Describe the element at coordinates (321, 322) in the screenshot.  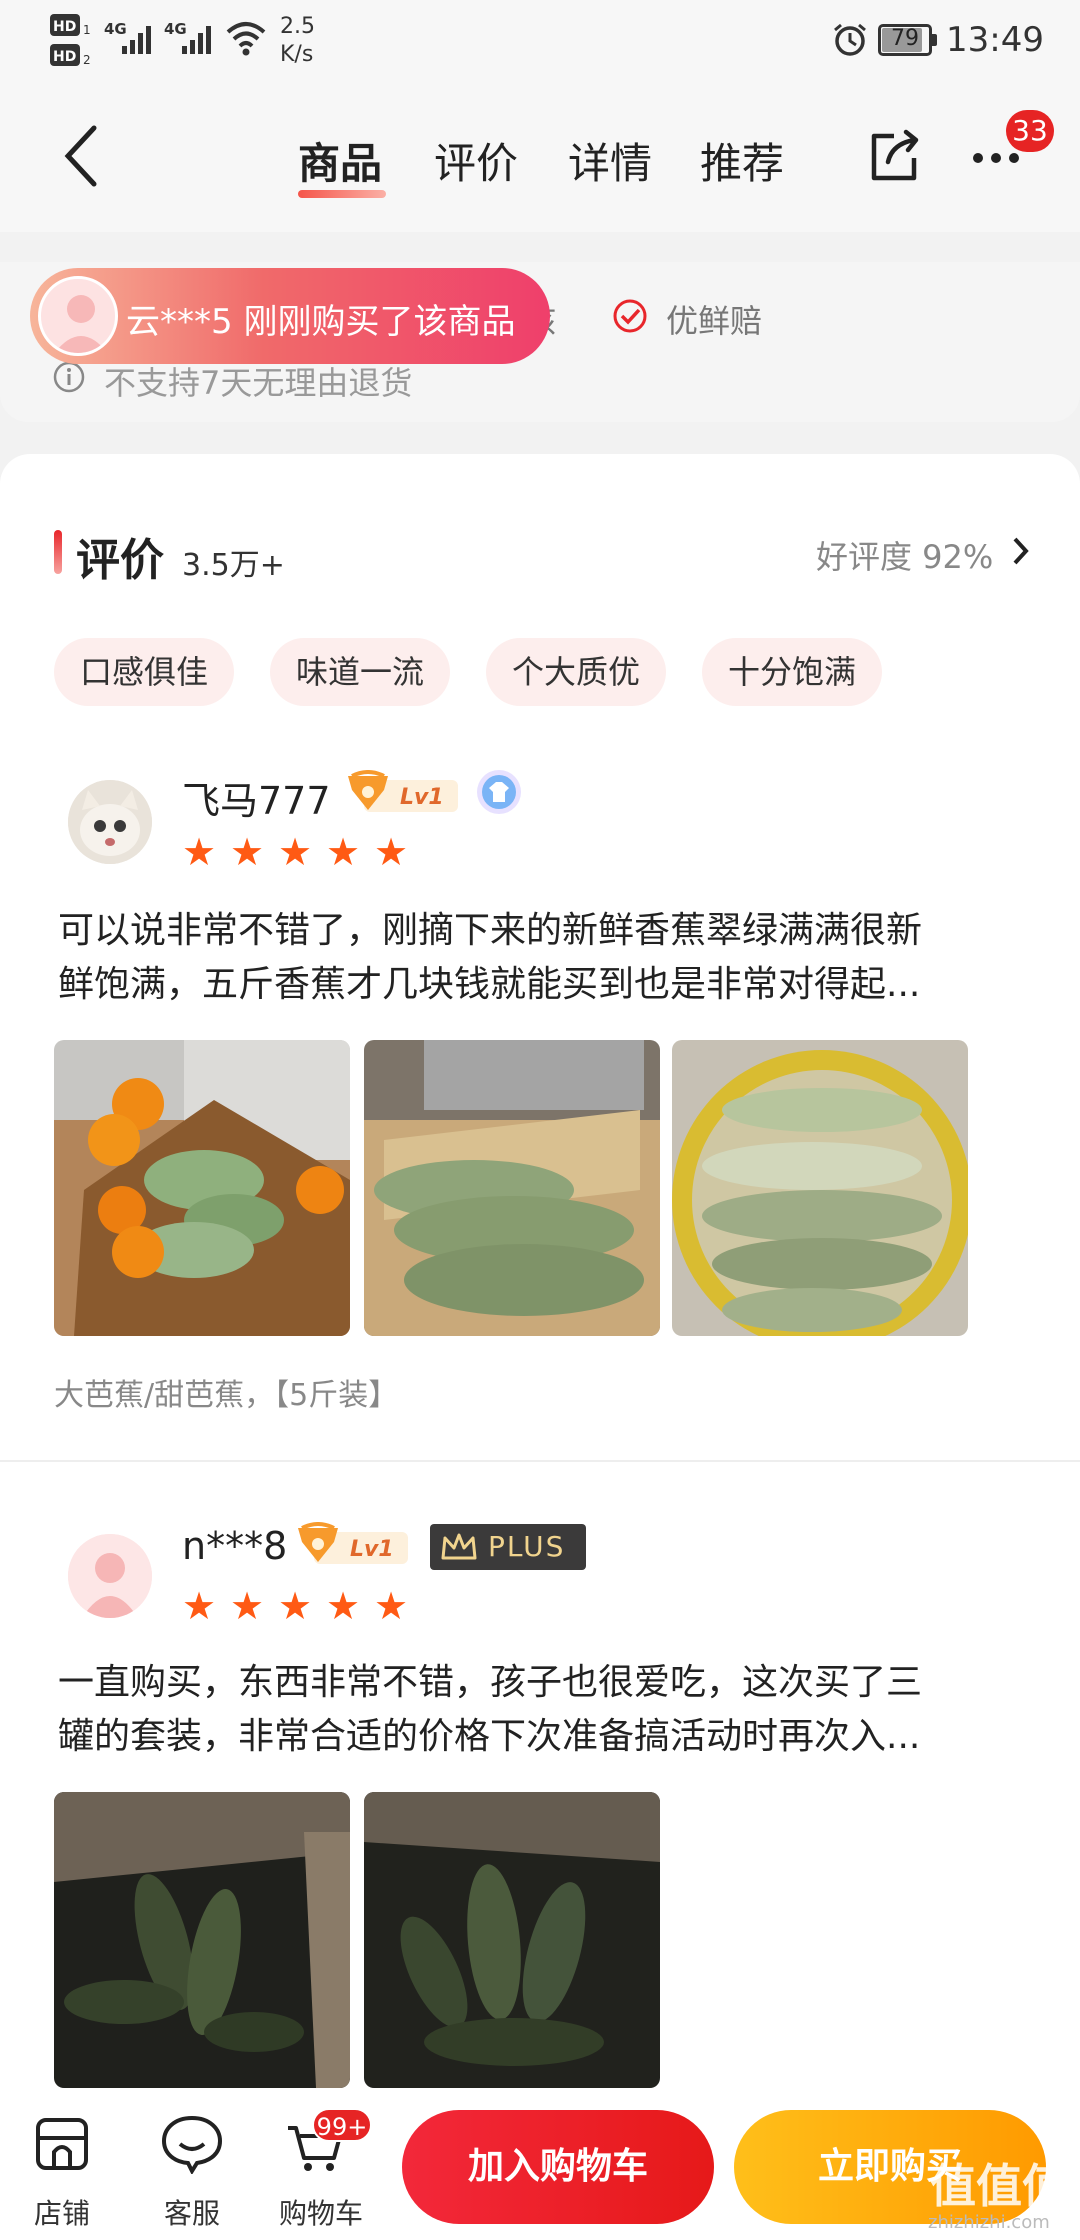
I see `toast-text: 云***5 刚刚购买了该商品` at that location.